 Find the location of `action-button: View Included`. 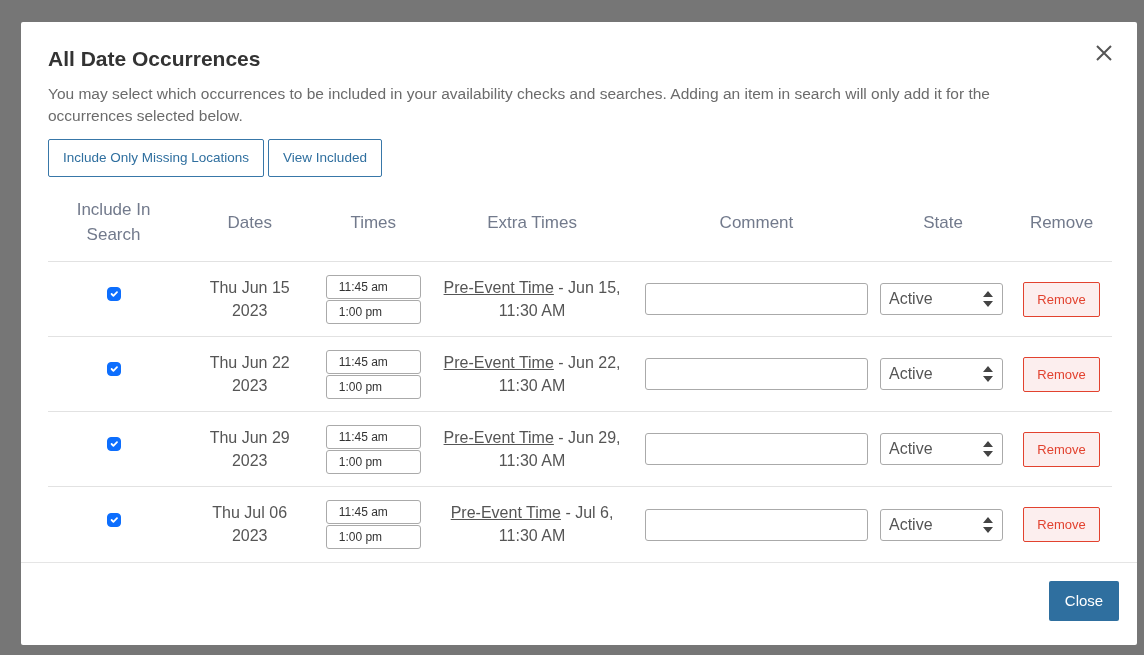

action-button: View Included is located at coordinates (325, 158).